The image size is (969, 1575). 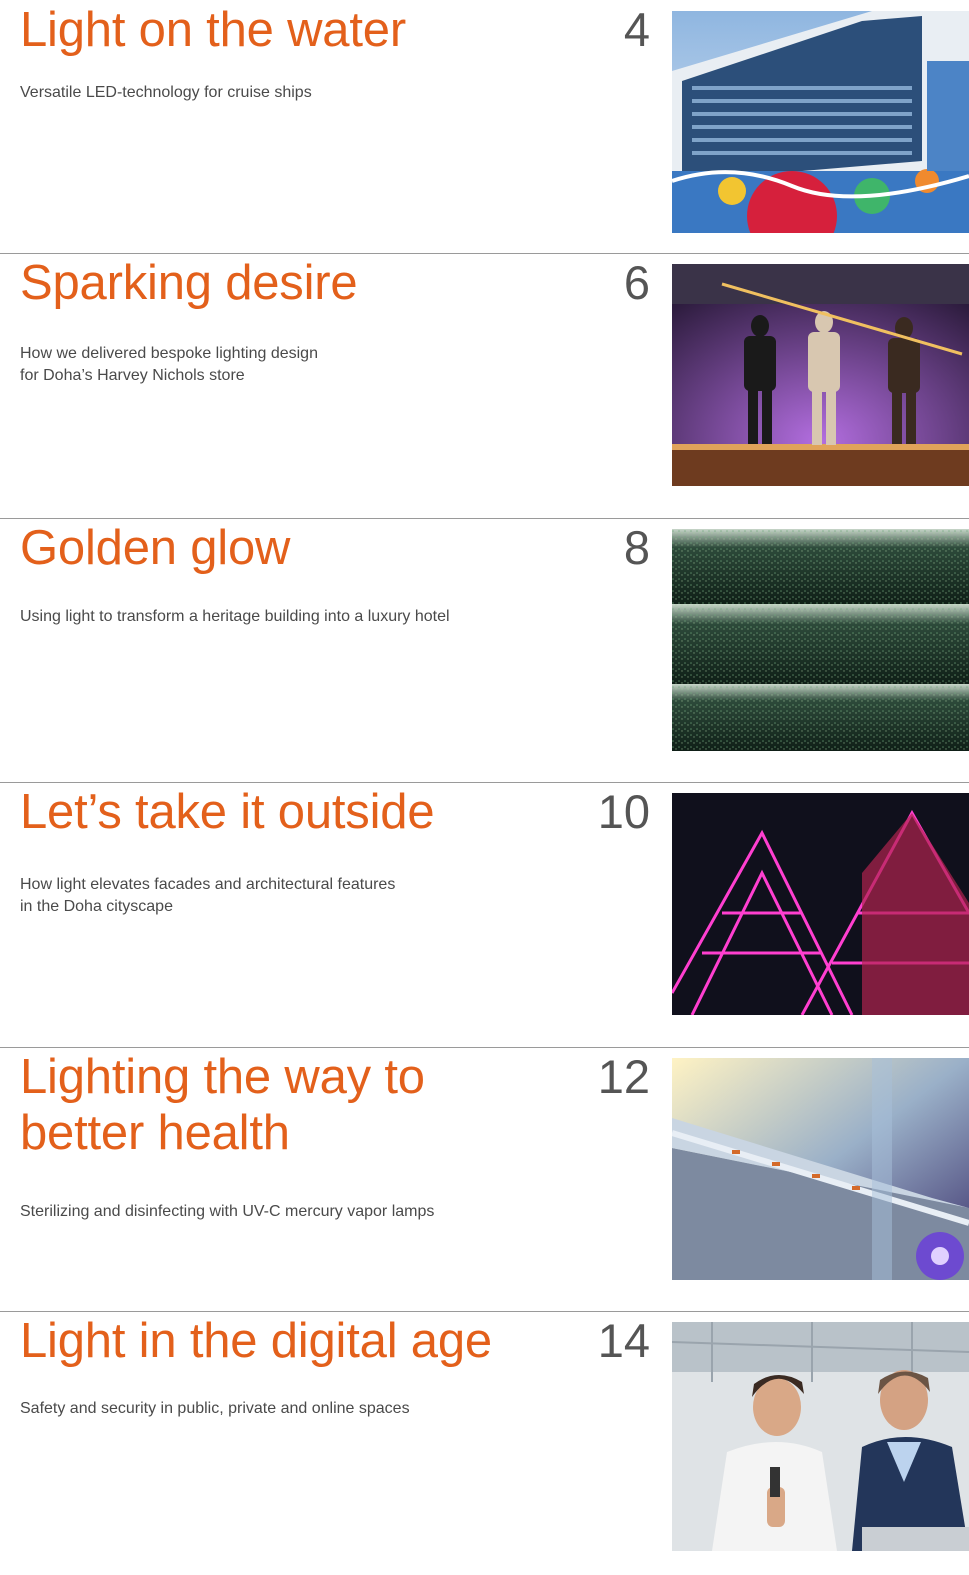 What do you see at coordinates (300, 30) in the screenshot?
I see `entry-title: Light on the water` at bounding box center [300, 30].